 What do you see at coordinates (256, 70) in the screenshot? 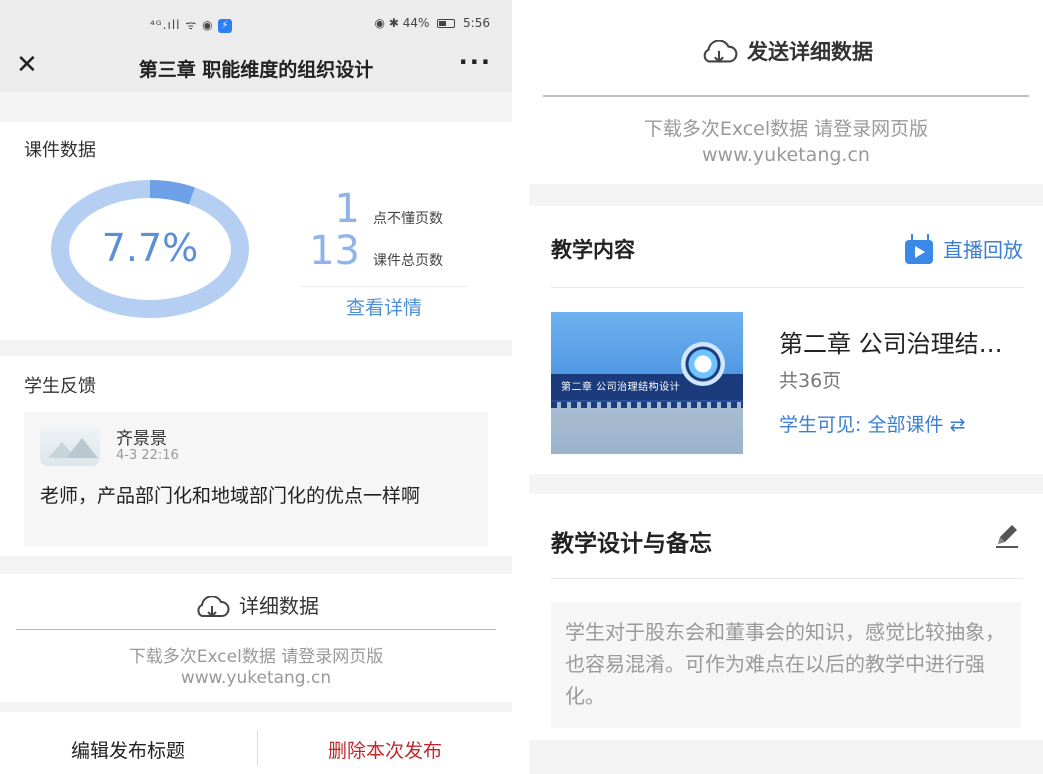
I see `page-title: 第三章 职能维度的组织设计` at bounding box center [256, 70].